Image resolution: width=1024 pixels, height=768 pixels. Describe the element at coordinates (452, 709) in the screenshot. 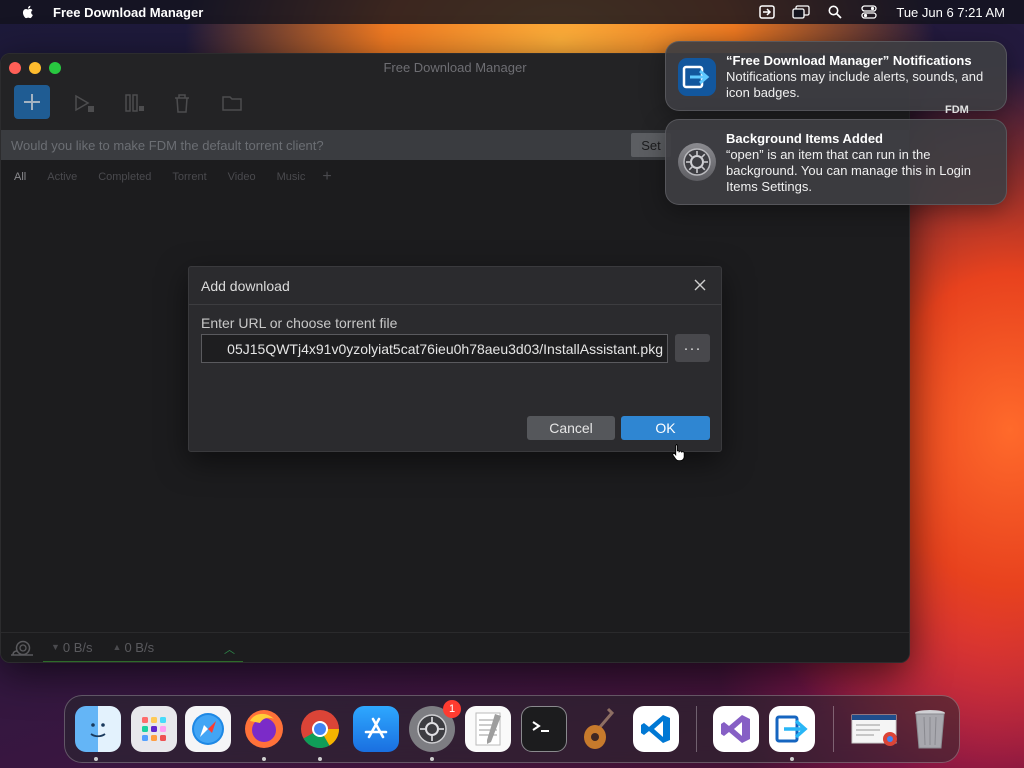

I see `notification-badge: 1` at that location.